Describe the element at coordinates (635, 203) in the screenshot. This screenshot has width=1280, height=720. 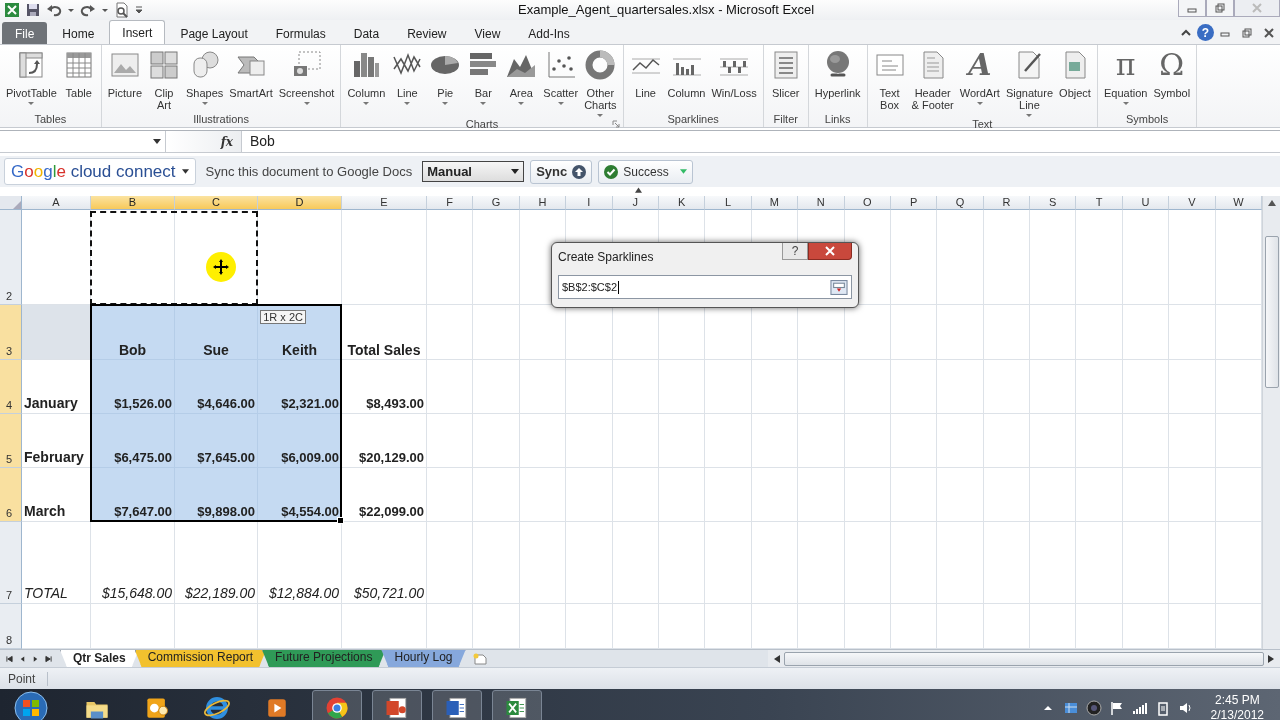
I see `header-letter: J` at that location.